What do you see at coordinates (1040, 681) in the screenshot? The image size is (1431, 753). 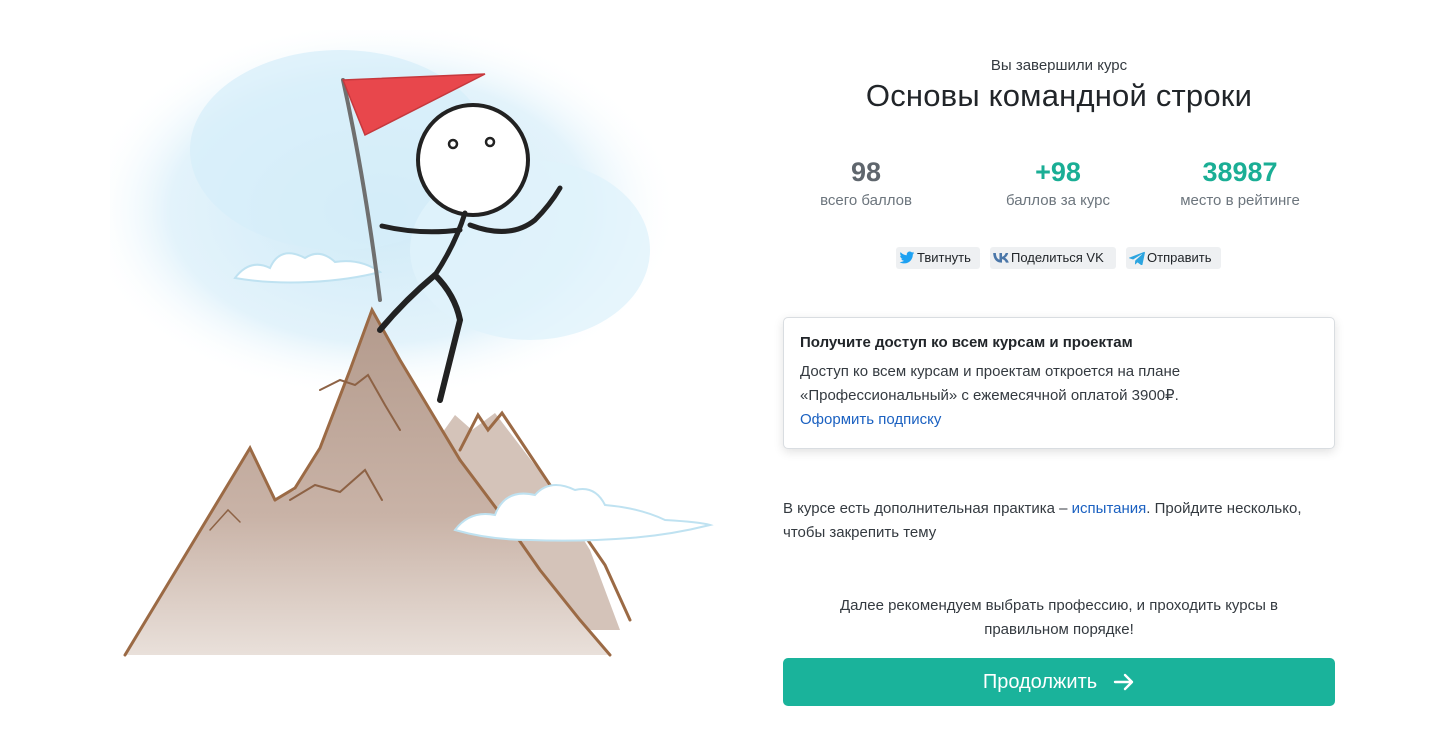 I see `continue-button-label: Продолжить` at bounding box center [1040, 681].